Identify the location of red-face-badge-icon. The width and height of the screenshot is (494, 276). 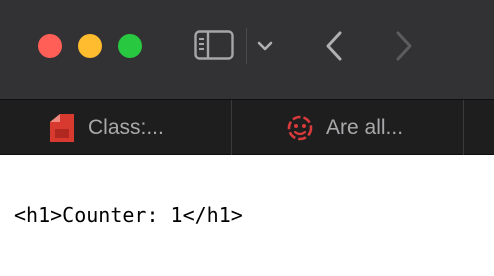
(300, 127).